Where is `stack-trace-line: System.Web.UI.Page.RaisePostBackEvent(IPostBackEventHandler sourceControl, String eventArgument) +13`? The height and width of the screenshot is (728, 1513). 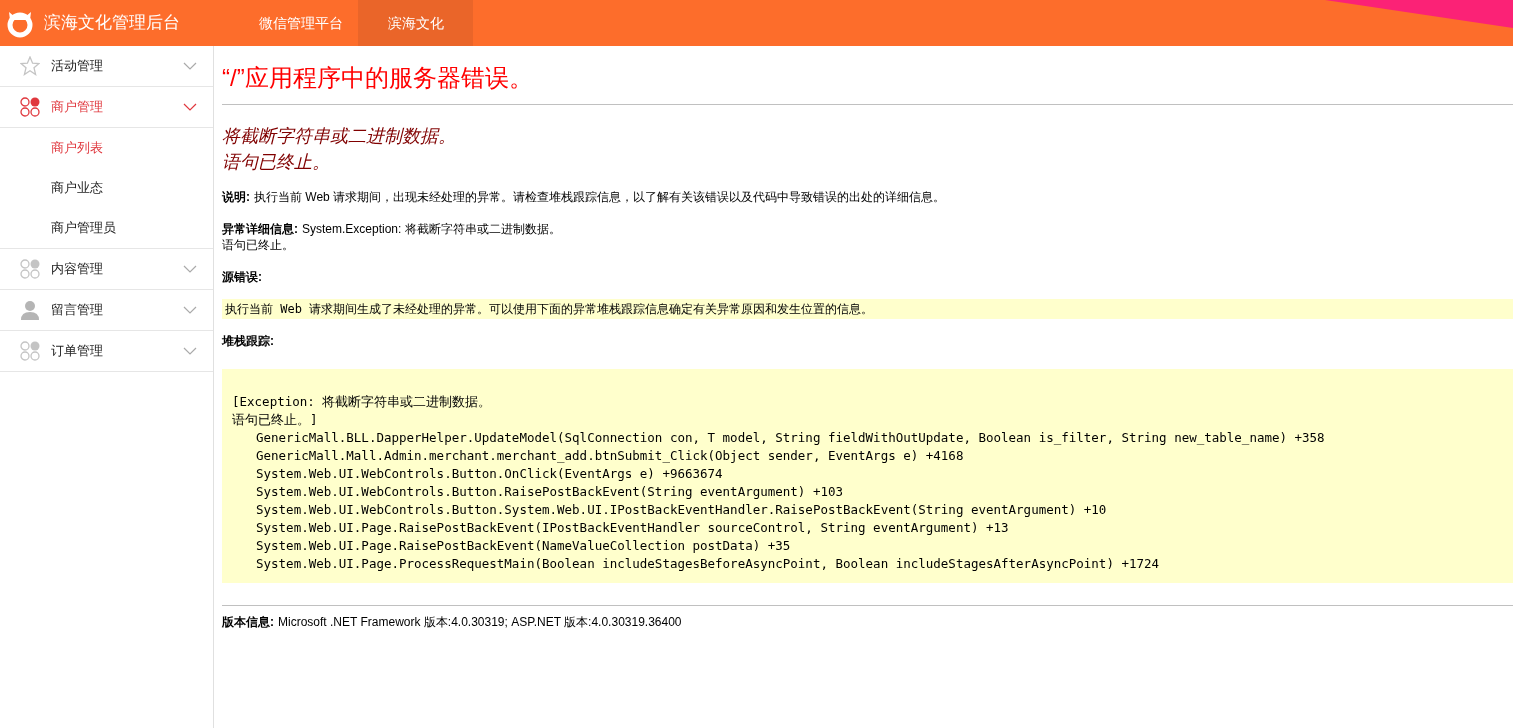
stack-trace-line: System.Web.UI.Page.RaisePostBackEvent(IPostBackEventHandler sourceControl, String eventArgument) +13 is located at coordinates (632, 528).